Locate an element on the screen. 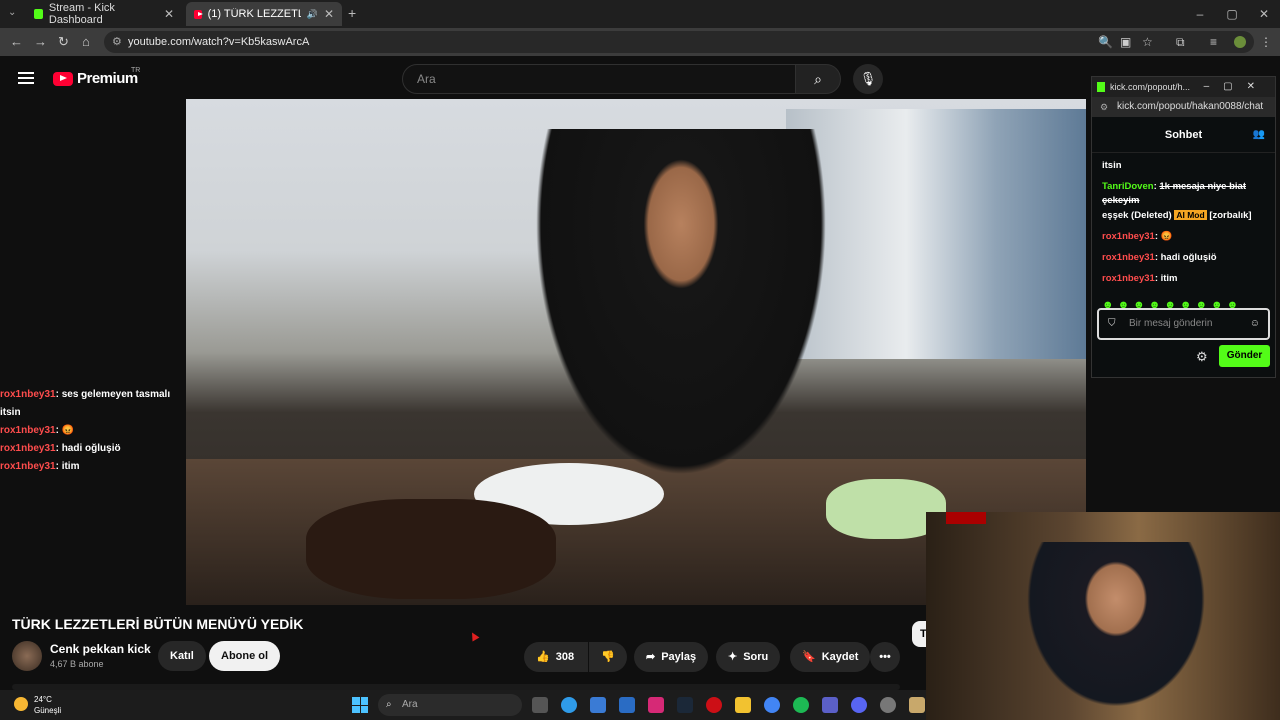  spotify-icon is located at coordinates (801, 705).